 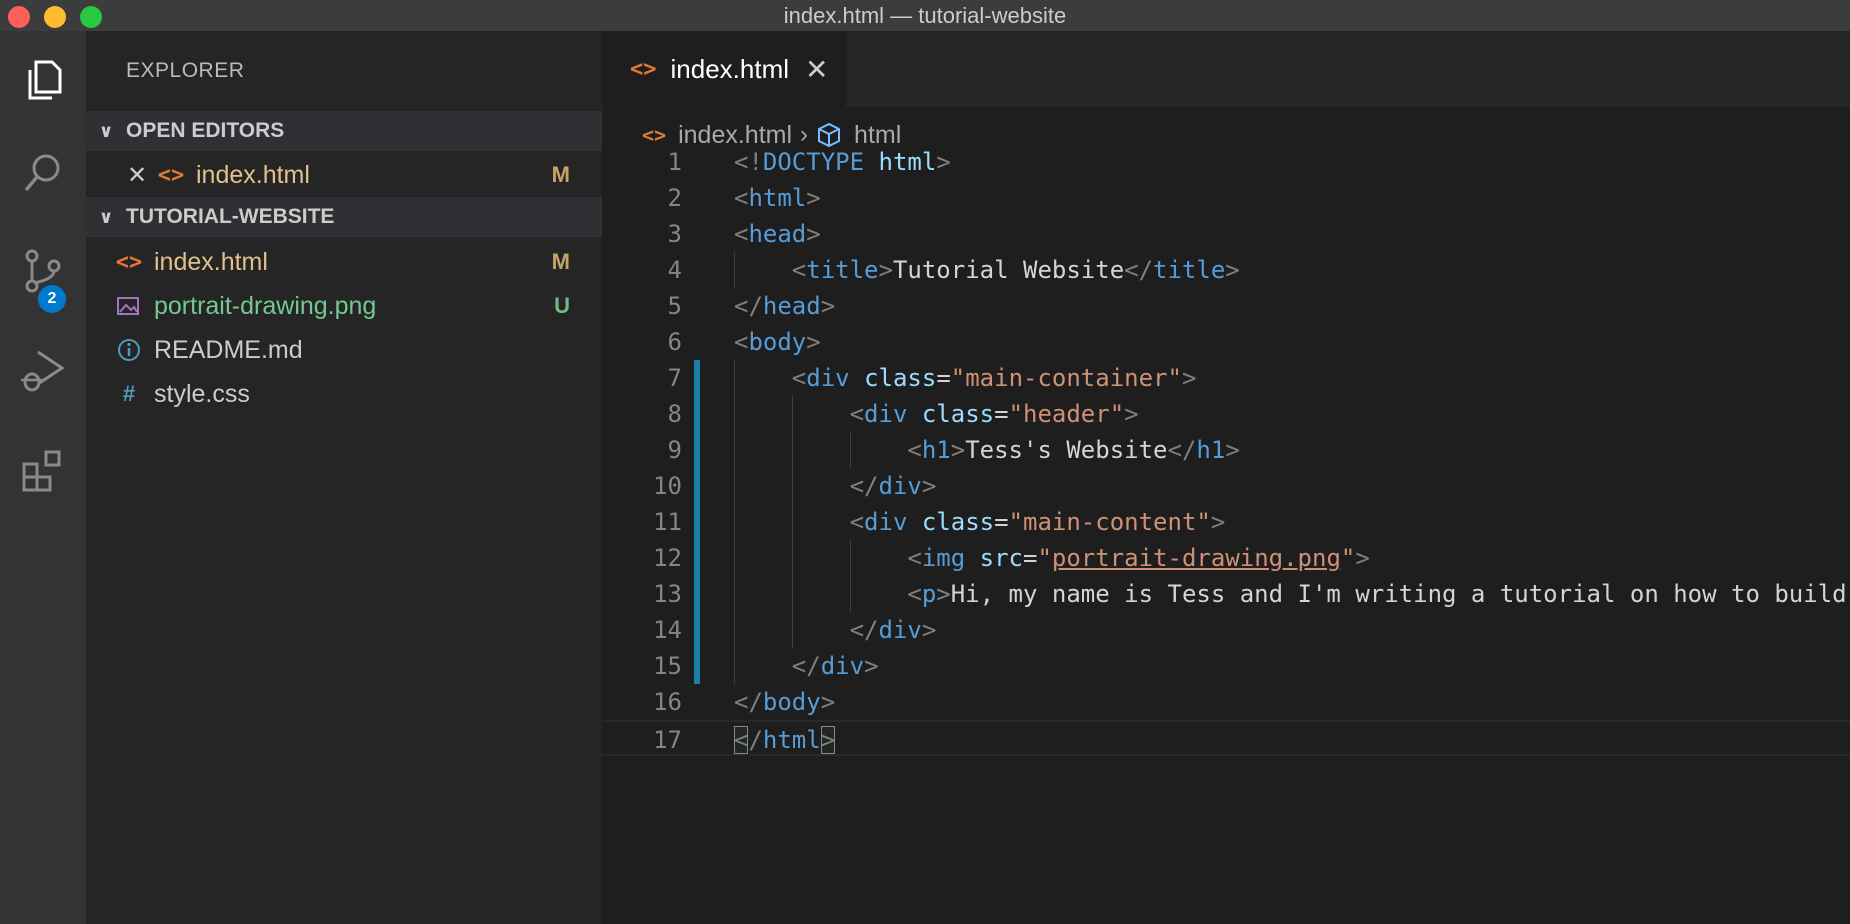 What do you see at coordinates (1066, 378) in the screenshot?
I see `code-token: "main-container"` at bounding box center [1066, 378].